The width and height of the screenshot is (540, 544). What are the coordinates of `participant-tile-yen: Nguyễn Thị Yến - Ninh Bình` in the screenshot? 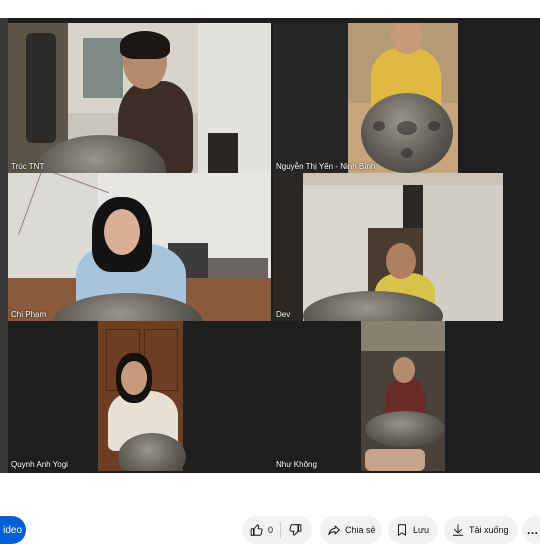 It's located at (365, 98).